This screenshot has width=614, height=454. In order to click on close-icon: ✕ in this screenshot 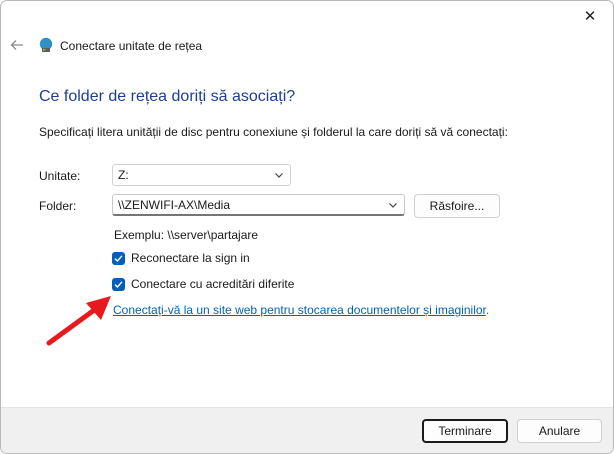, I will do `click(590, 16)`.